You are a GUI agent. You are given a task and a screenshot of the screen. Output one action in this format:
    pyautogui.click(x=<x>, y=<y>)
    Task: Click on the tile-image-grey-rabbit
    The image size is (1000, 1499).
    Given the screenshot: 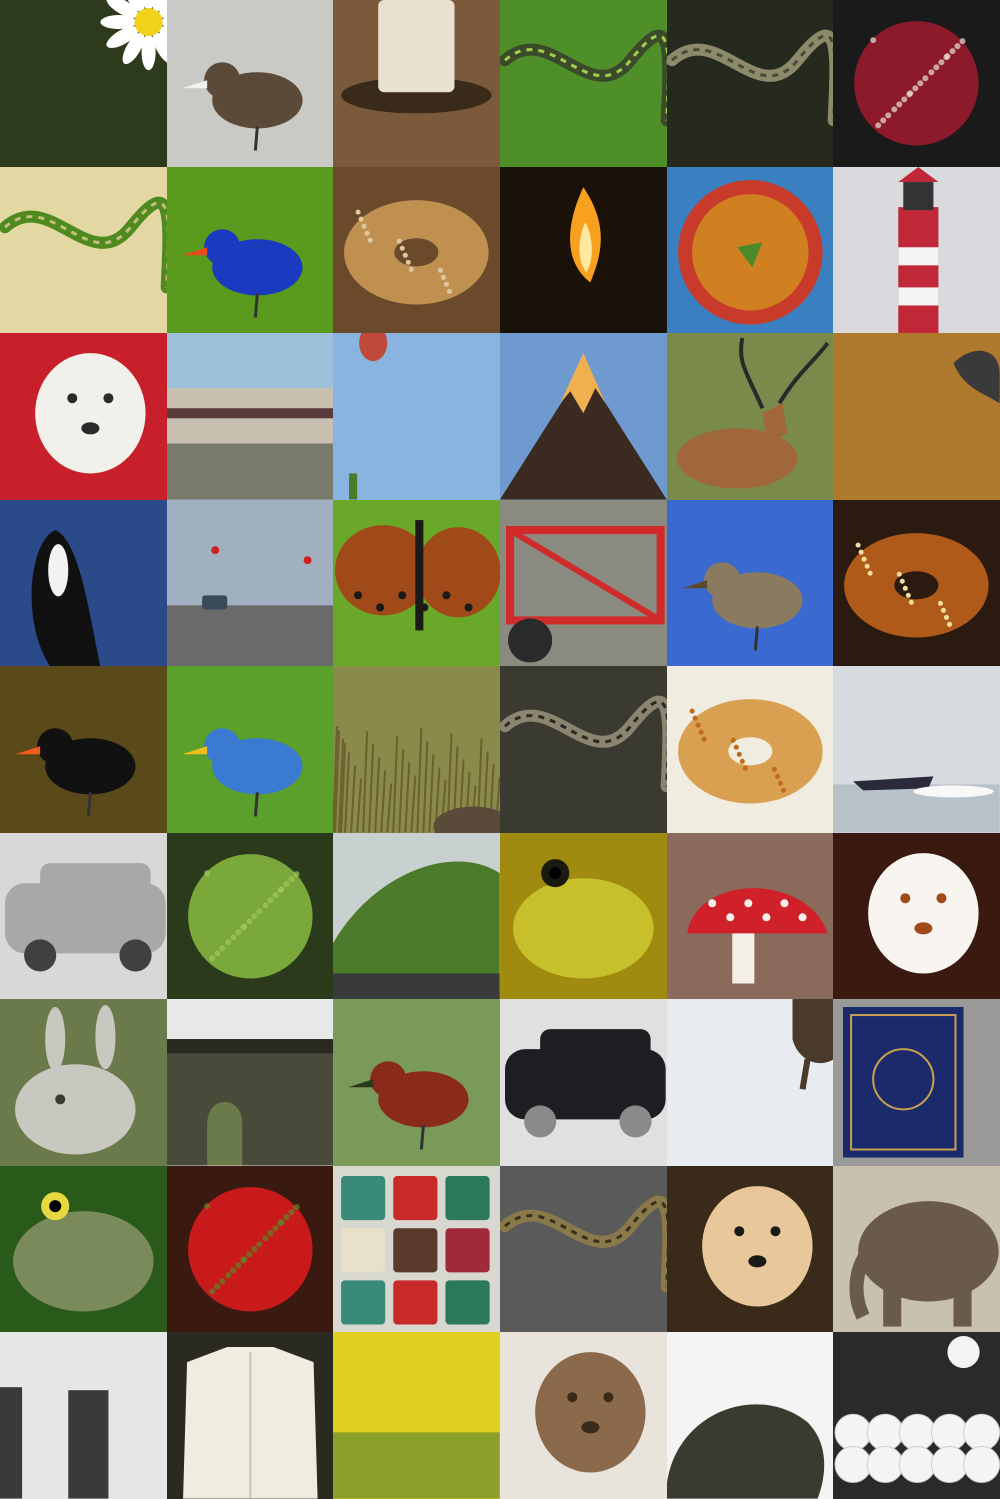 What is the action you would take?
    pyautogui.click(x=75, y=1080)
    